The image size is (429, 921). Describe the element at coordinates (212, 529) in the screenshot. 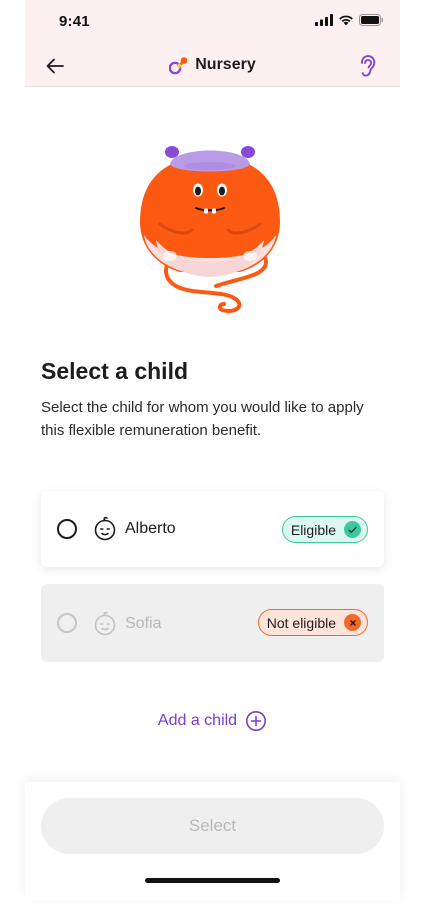

I see `child-option-alberto: Alberto Eligible` at that location.